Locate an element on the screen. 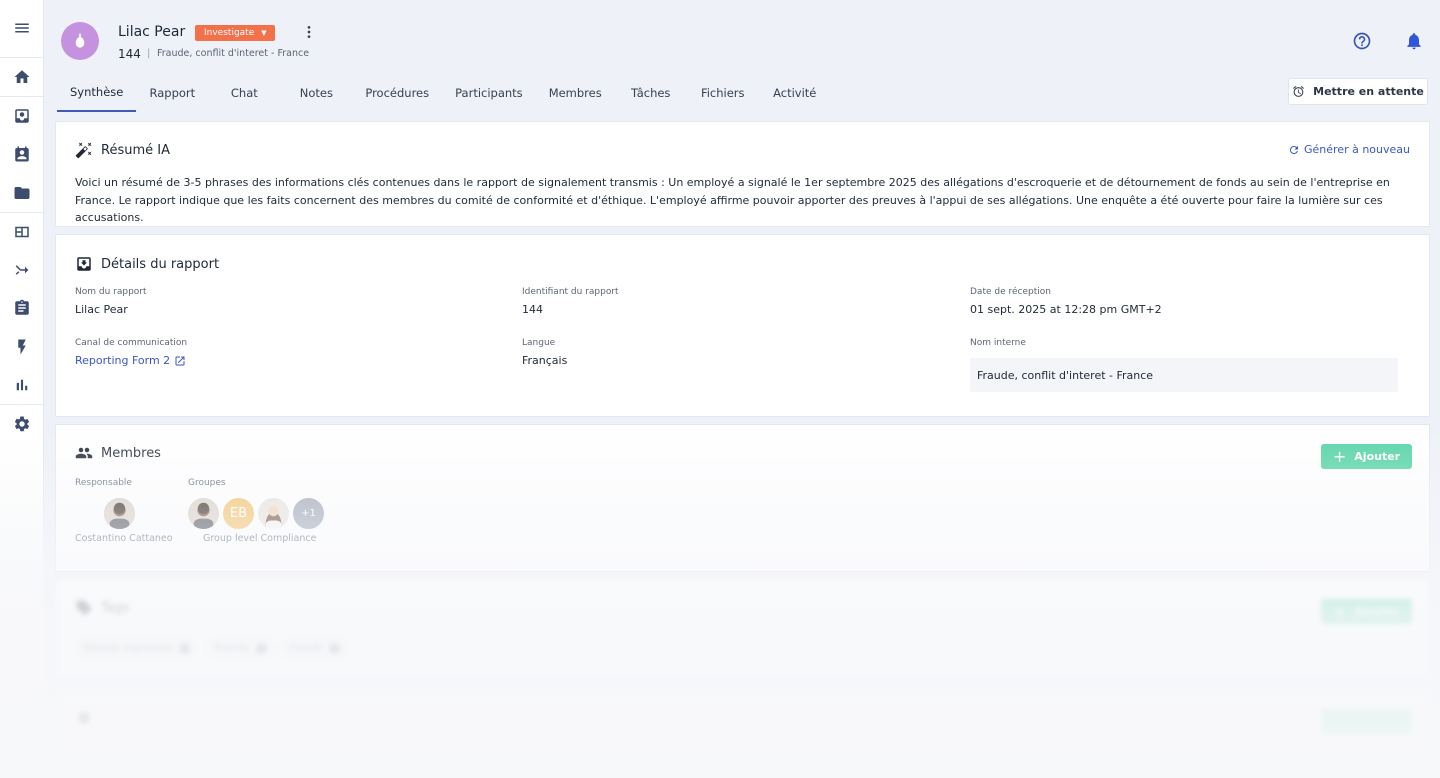  tag-chip: Priority is located at coordinates (240, 648).